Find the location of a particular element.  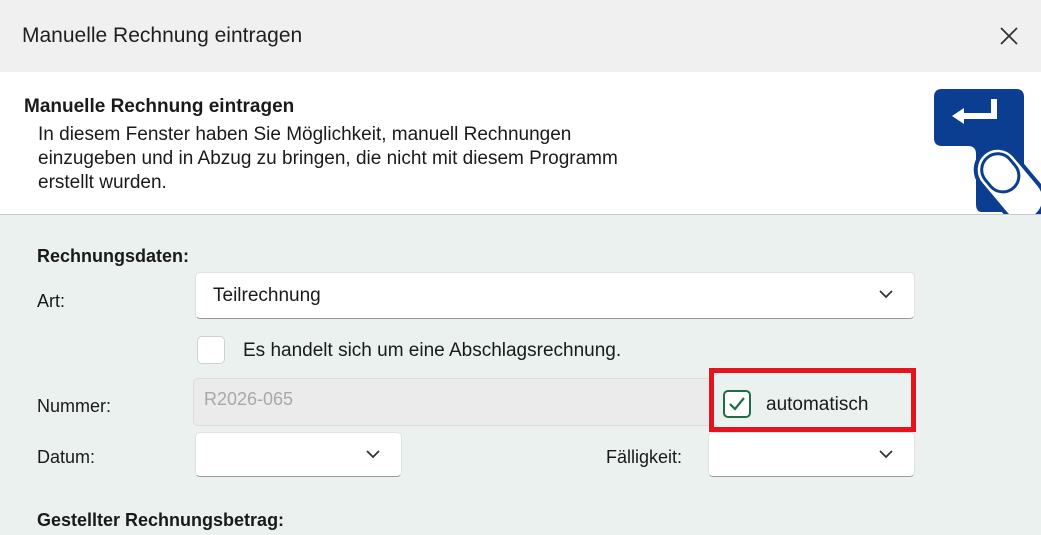

nummer-field is located at coordinates (453, 402).